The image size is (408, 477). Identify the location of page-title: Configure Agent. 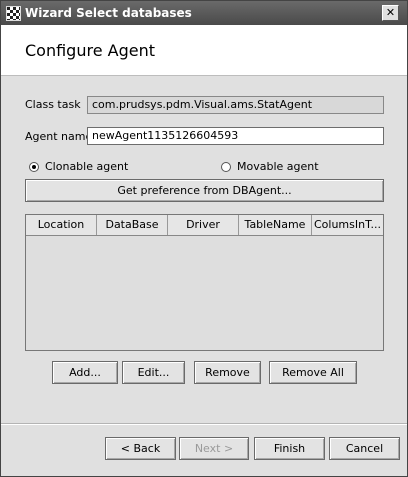
(90, 50).